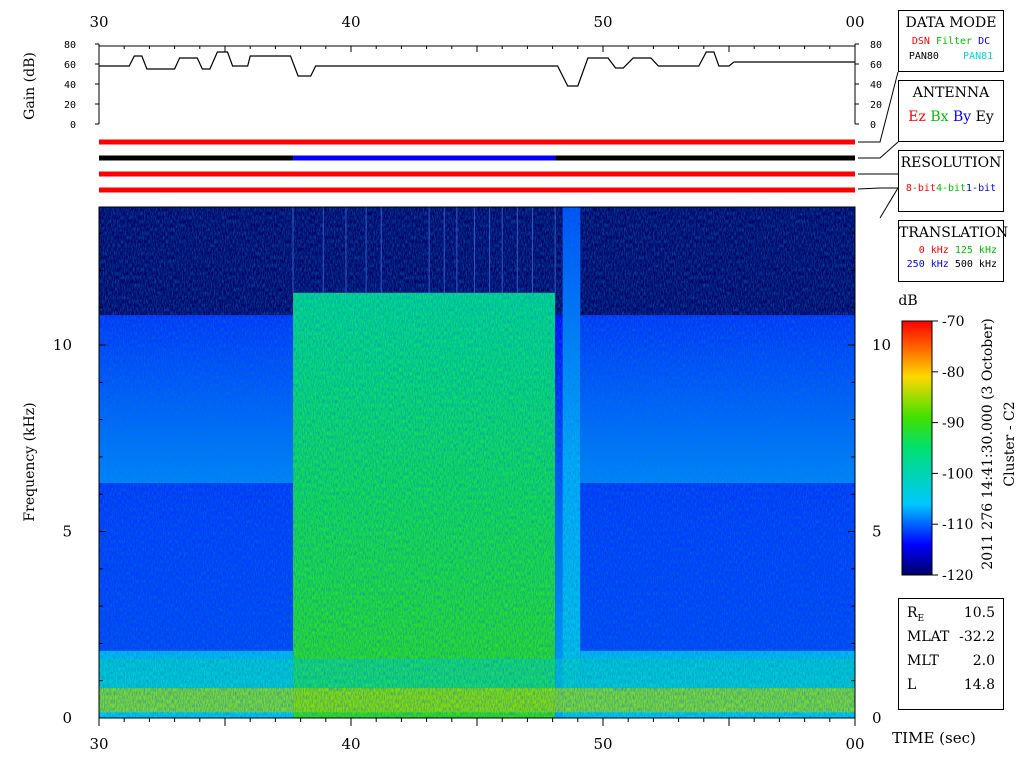  What do you see at coordinates (951, 665) in the screenshot?
I see `orbit-row-mlt: MLT 2.0` at bounding box center [951, 665].